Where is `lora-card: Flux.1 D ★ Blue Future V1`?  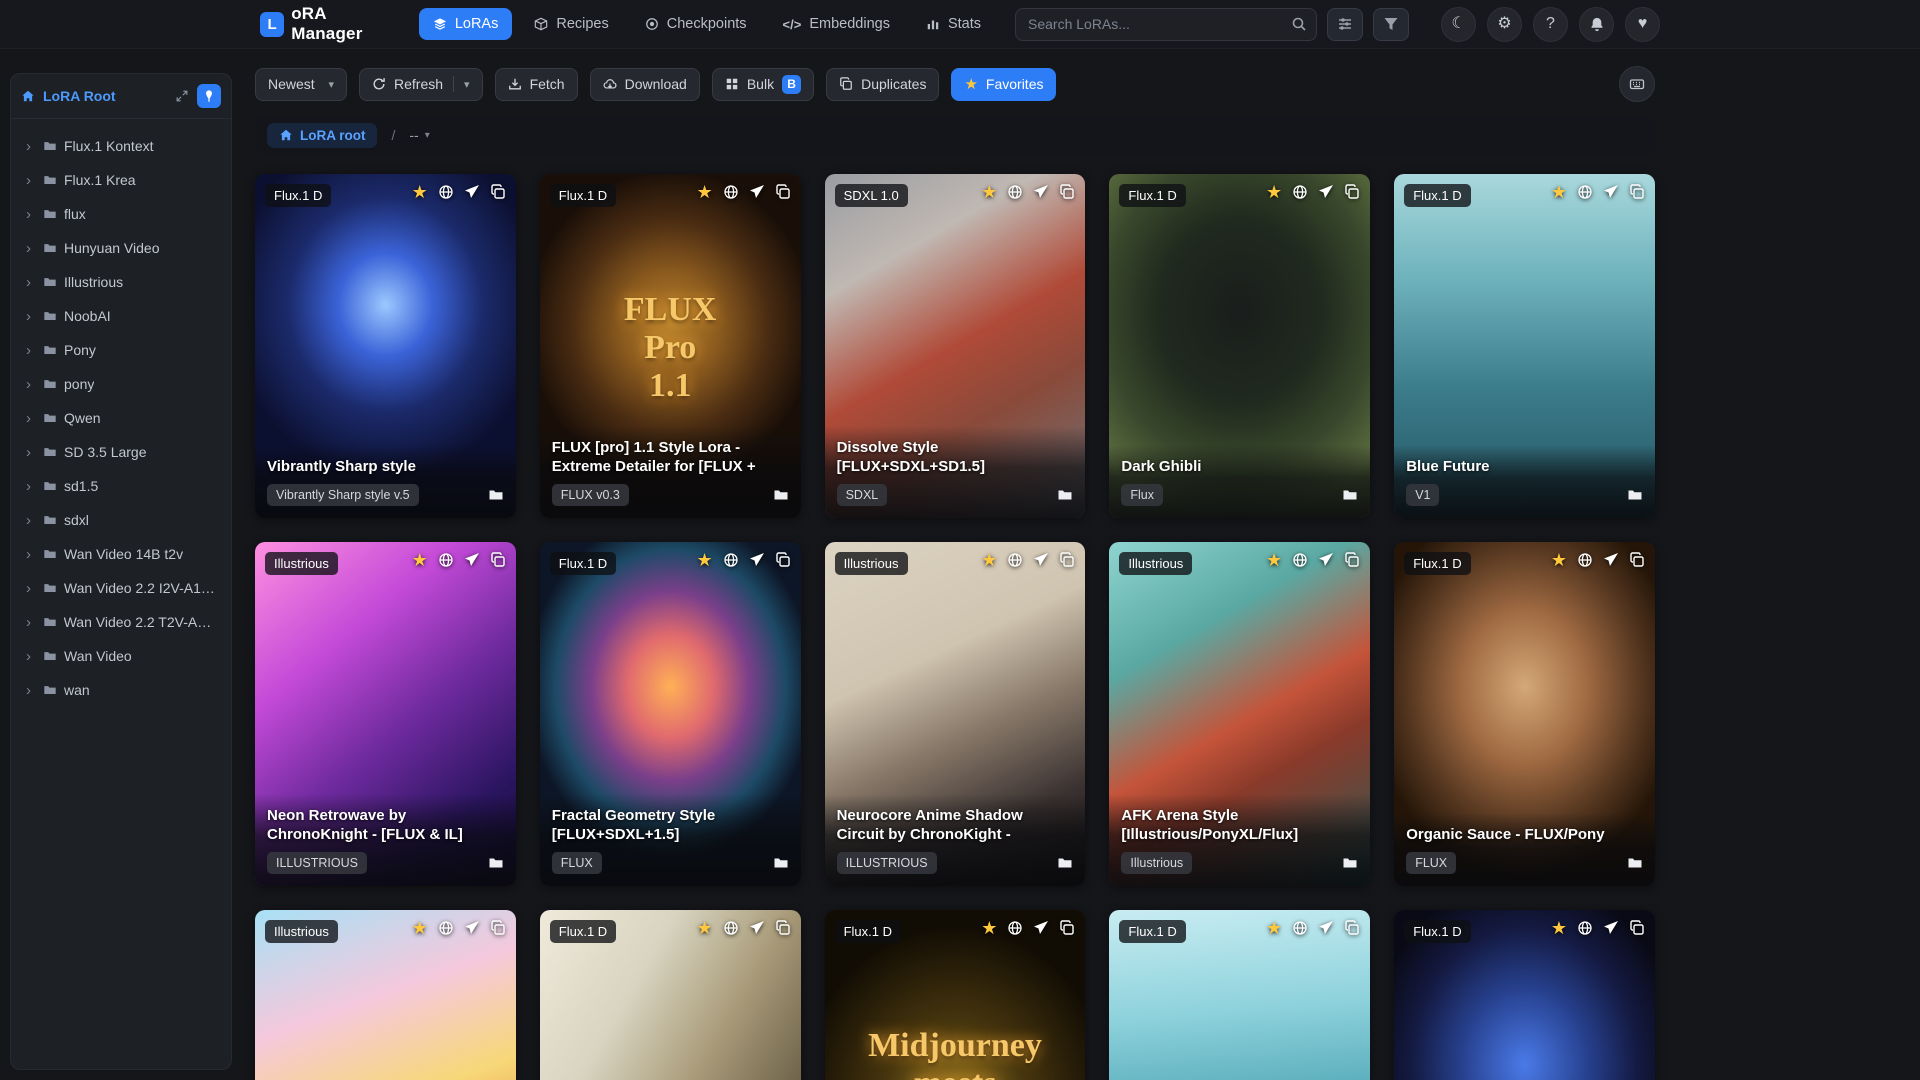
lora-card: Flux.1 D ★ Blue Future V1 is located at coordinates (1524, 346).